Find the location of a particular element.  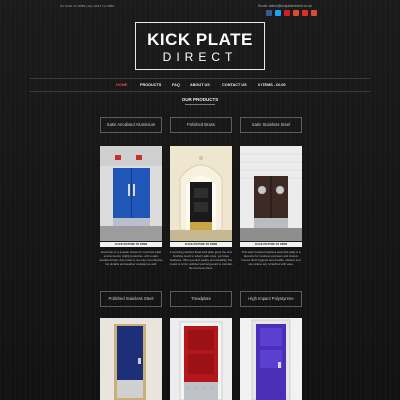

section-title-underline is located at coordinates (200, 104).